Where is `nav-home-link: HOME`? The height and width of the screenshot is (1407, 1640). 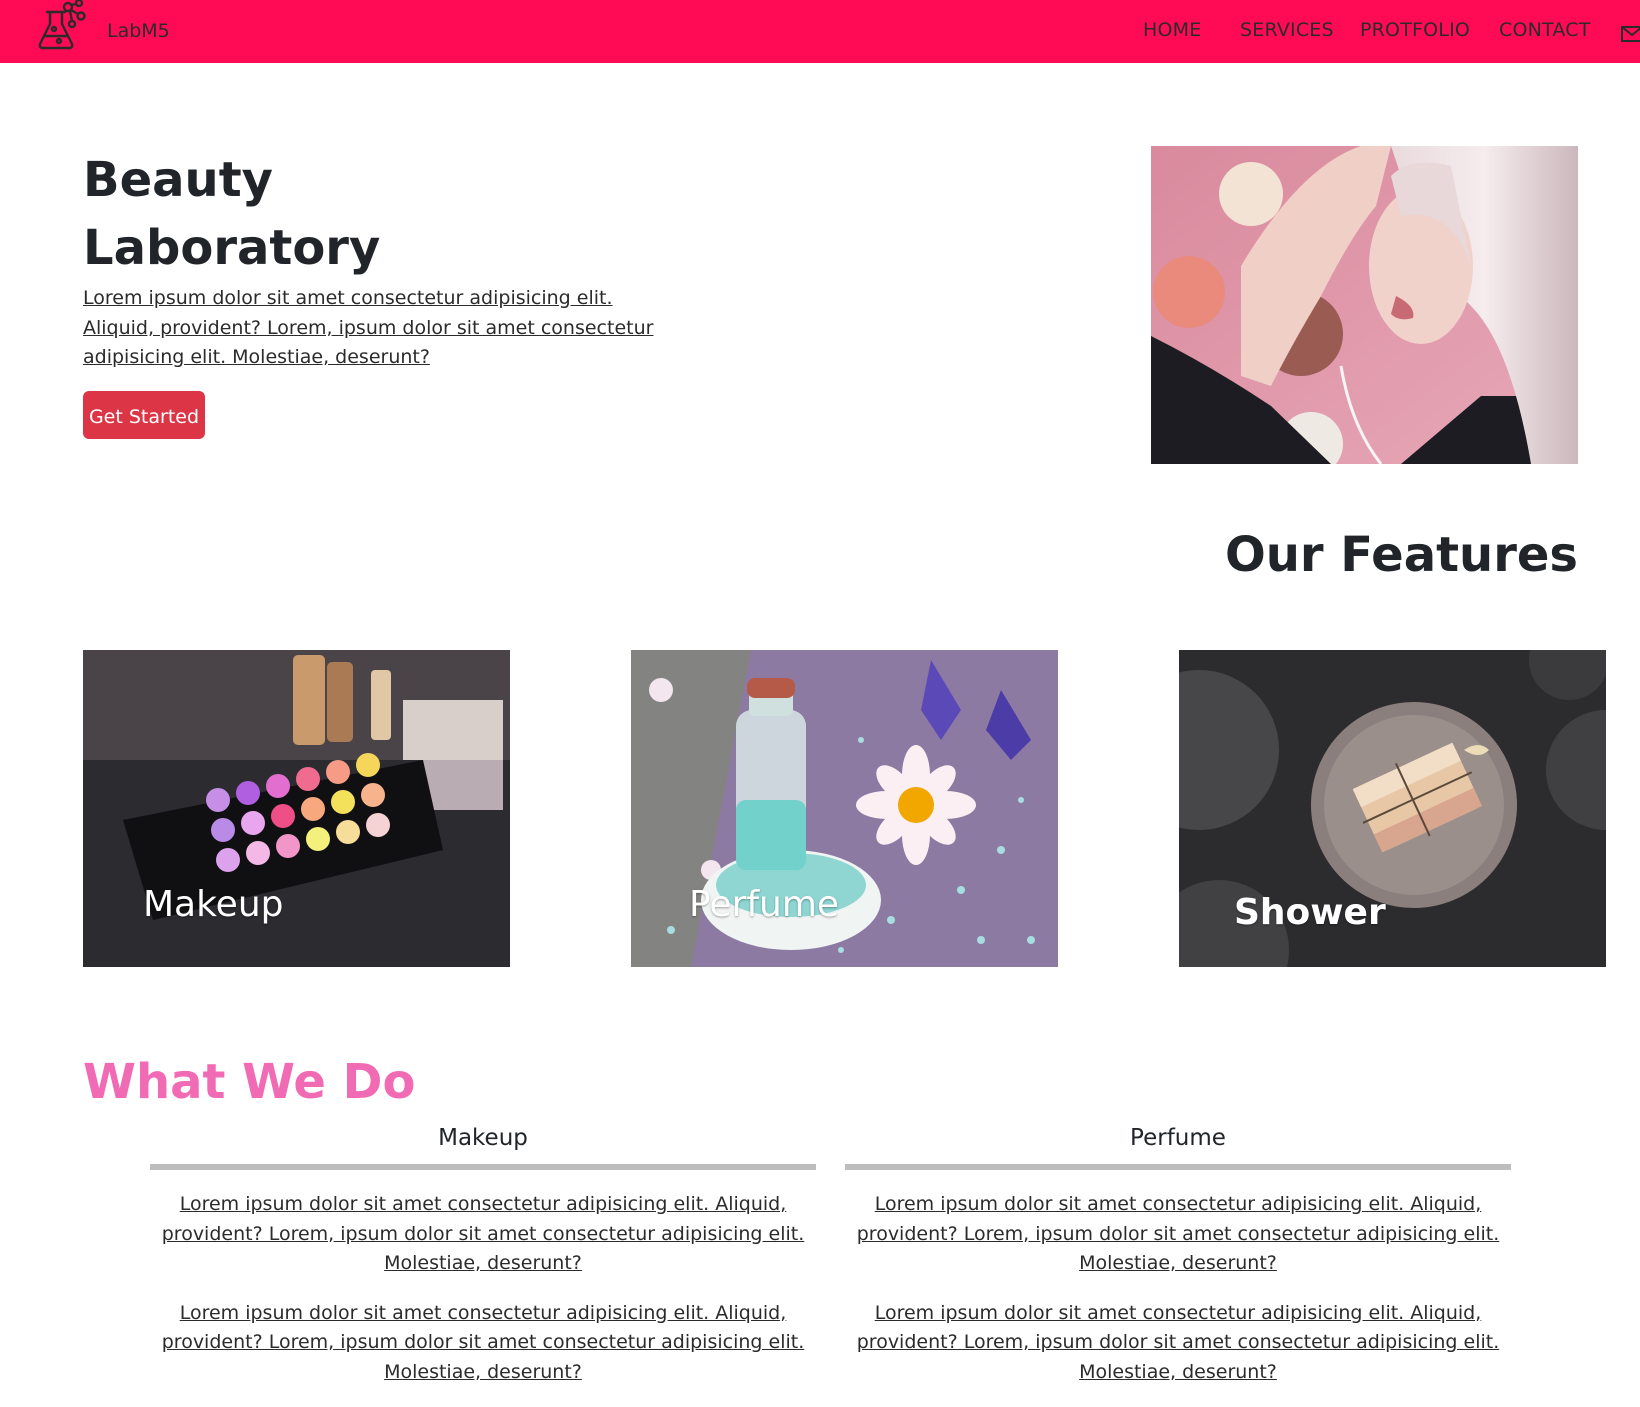
nav-home-link: HOME is located at coordinates (1172, 30).